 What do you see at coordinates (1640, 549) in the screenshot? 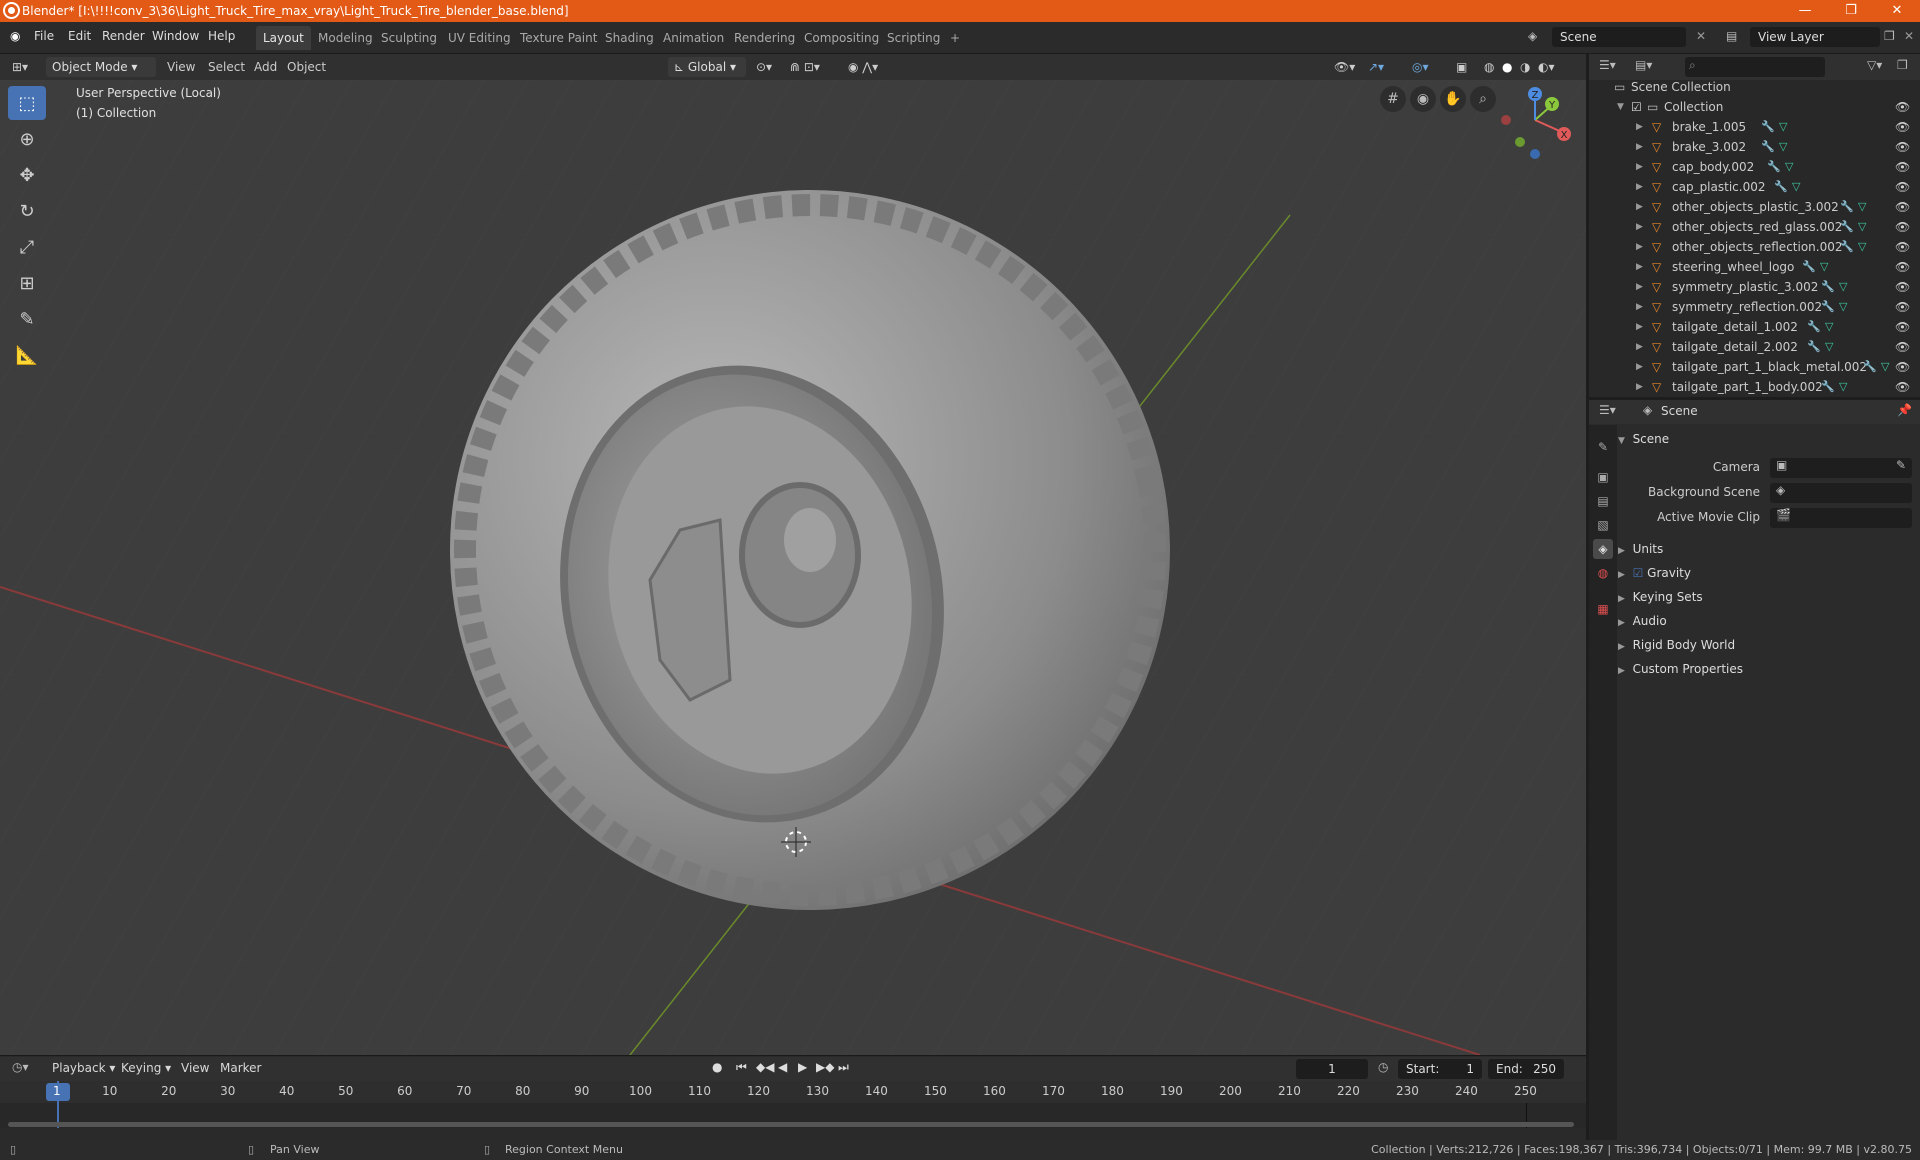
I see `panel-units: ▶ Units` at bounding box center [1640, 549].